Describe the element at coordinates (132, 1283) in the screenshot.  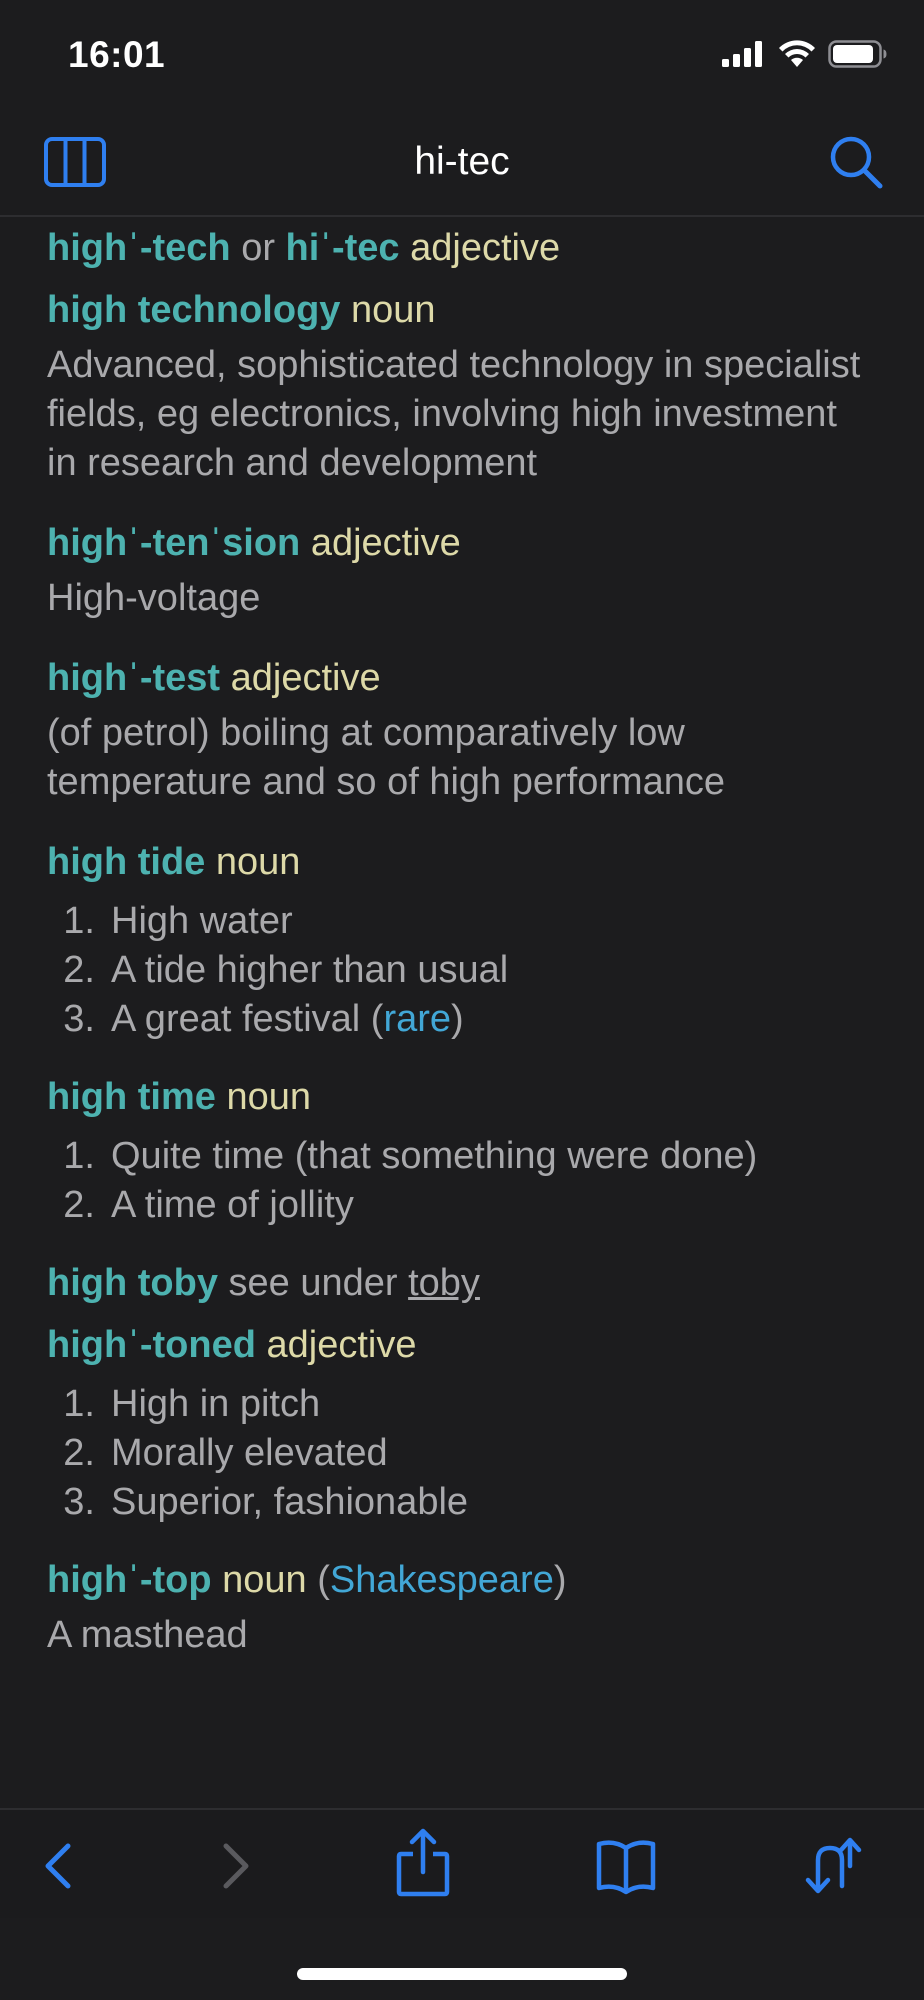
I see `headword: high toby` at that location.